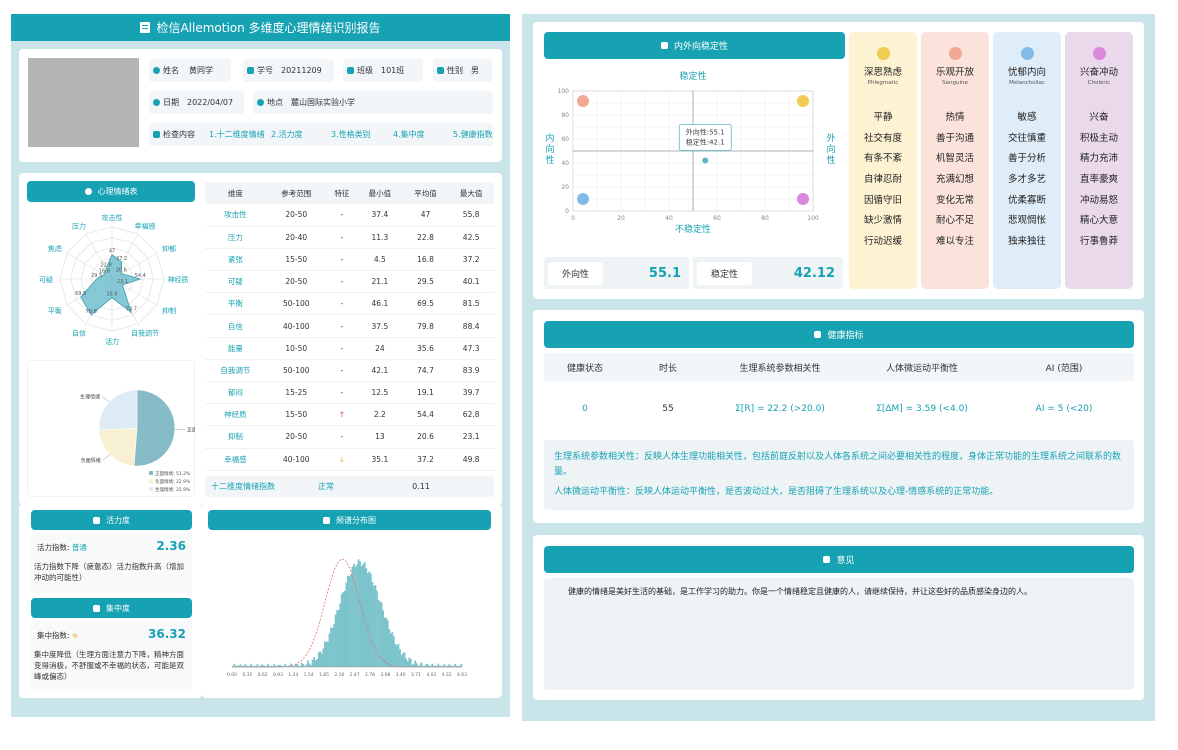  What do you see at coordinates (111, 295) in the screenshot?
I see `radar-value-label: 35.6` at bounding box center [111, 295].